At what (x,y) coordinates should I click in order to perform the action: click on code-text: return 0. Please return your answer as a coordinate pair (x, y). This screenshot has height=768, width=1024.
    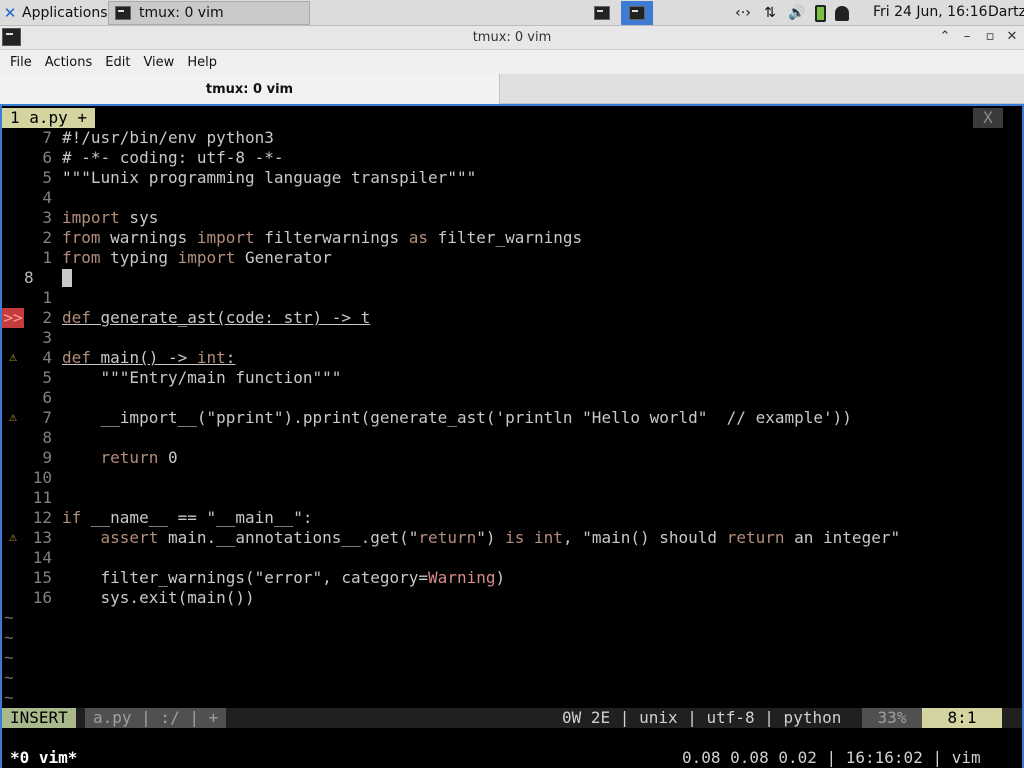
    Looking at the image, I should click on (120, 458).